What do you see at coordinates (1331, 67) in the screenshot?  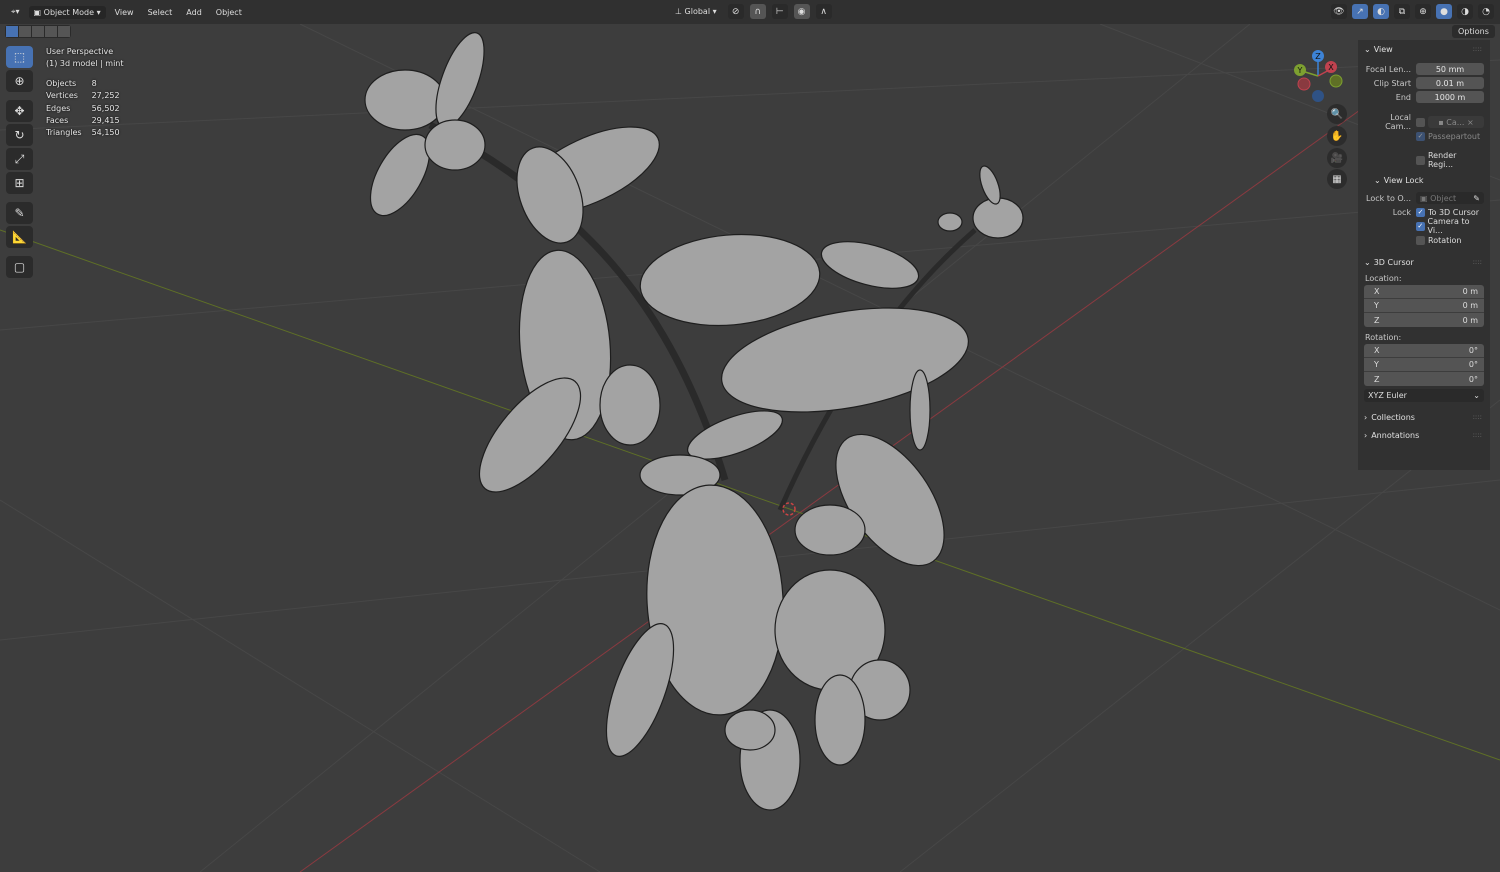 I see `x-axis-label: X` at bounding box center [1331, 67].